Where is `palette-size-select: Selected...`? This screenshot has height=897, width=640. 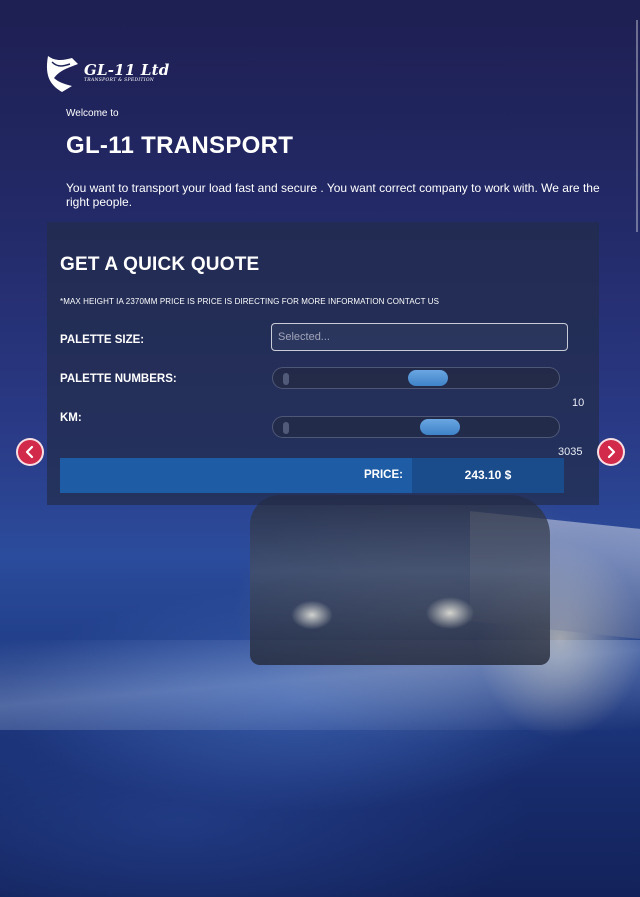
palette-size-select: Selected... is located at coordinates (419, 337).